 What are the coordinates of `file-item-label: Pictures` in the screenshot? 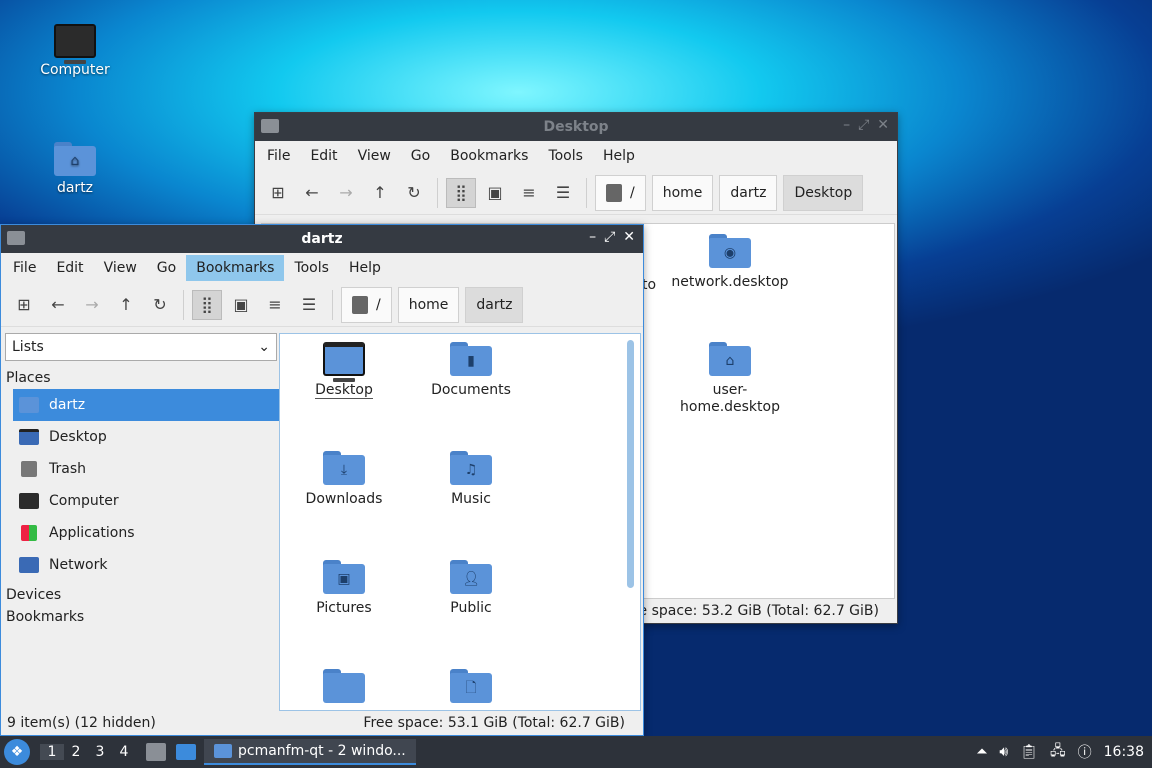 It's located at (344, 608).